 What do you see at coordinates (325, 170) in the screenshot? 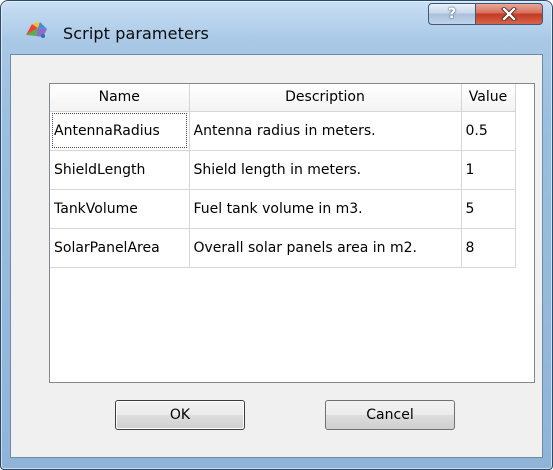
I see `cell-description: Shield length in meters.` at bounding box center [325, 170].